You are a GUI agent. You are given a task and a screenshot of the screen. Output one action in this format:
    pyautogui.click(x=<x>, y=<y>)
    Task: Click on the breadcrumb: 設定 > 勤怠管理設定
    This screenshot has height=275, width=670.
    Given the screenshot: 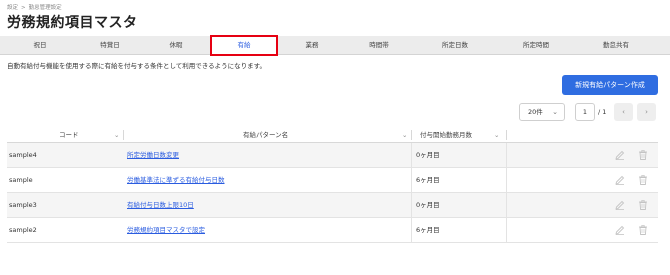 What is the action you would take?
    pyautogui.click(x=34, y=7)
    